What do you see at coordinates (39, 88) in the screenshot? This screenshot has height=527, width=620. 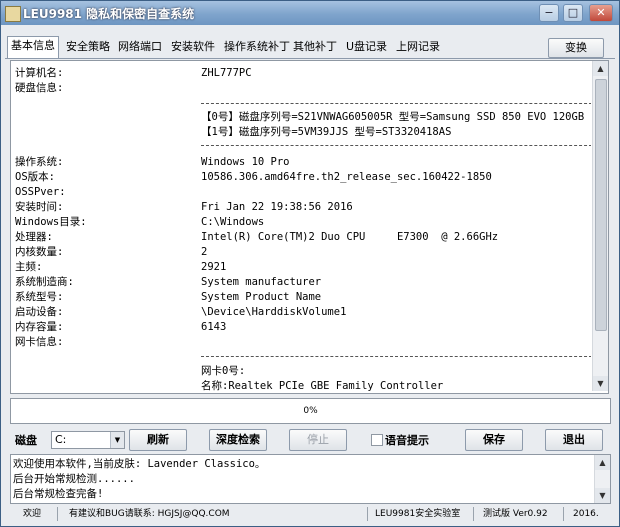 I see `info-label: 硬盘信息:` at bounding box center [39, 88].